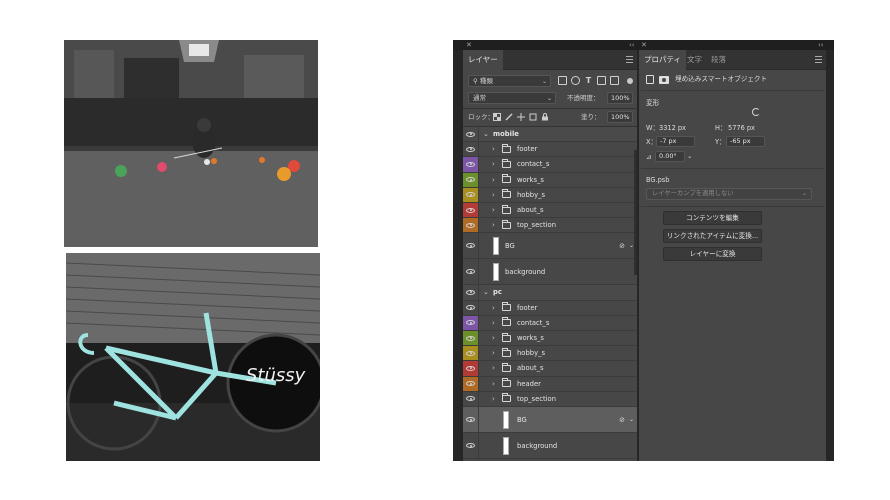 The height and width of the screenshot is (500, 890). Describe the element at coordinates (622, 419) in the screenshot. I see `link-icon: ⊘` at that location.